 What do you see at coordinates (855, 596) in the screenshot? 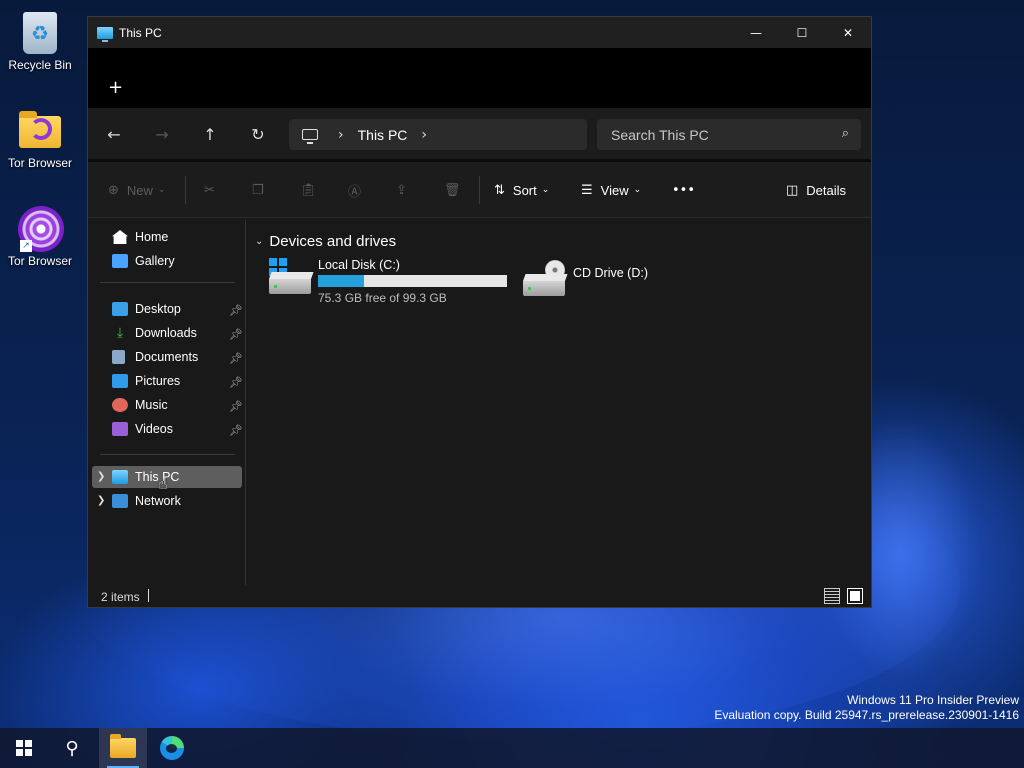
I see `tiles-view-button` at bounding box center [855, 596].